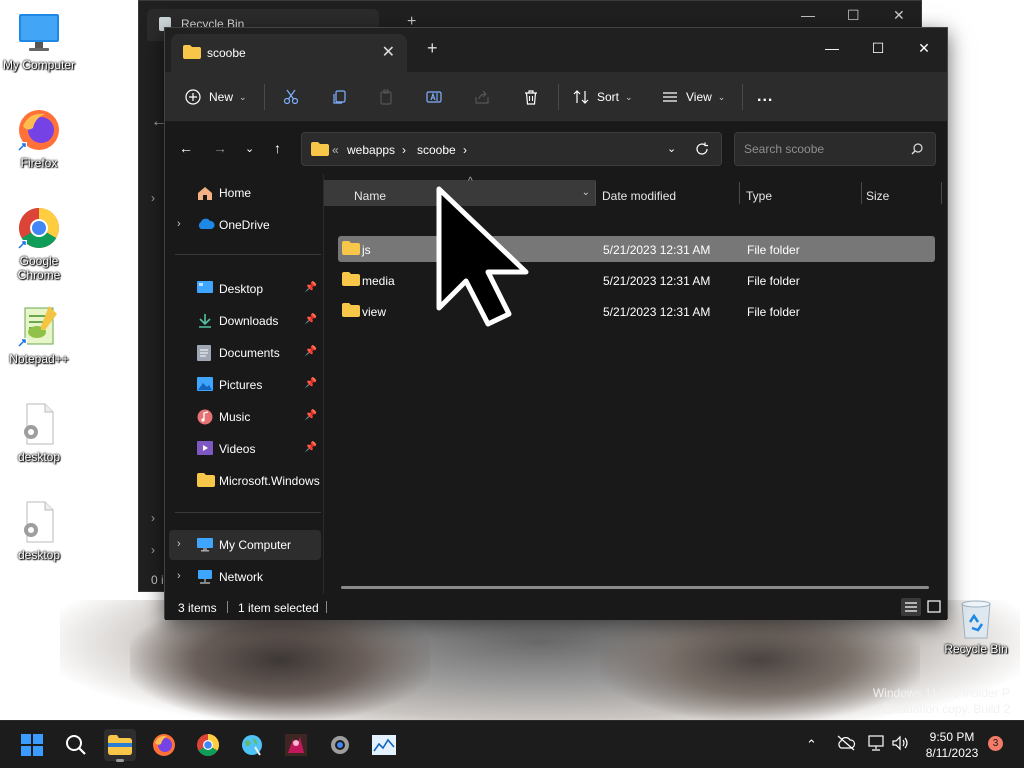 The image size is (1024, 768). I want to click on sidebar-item-desktop: Desktop 📌, so click(245, 289).